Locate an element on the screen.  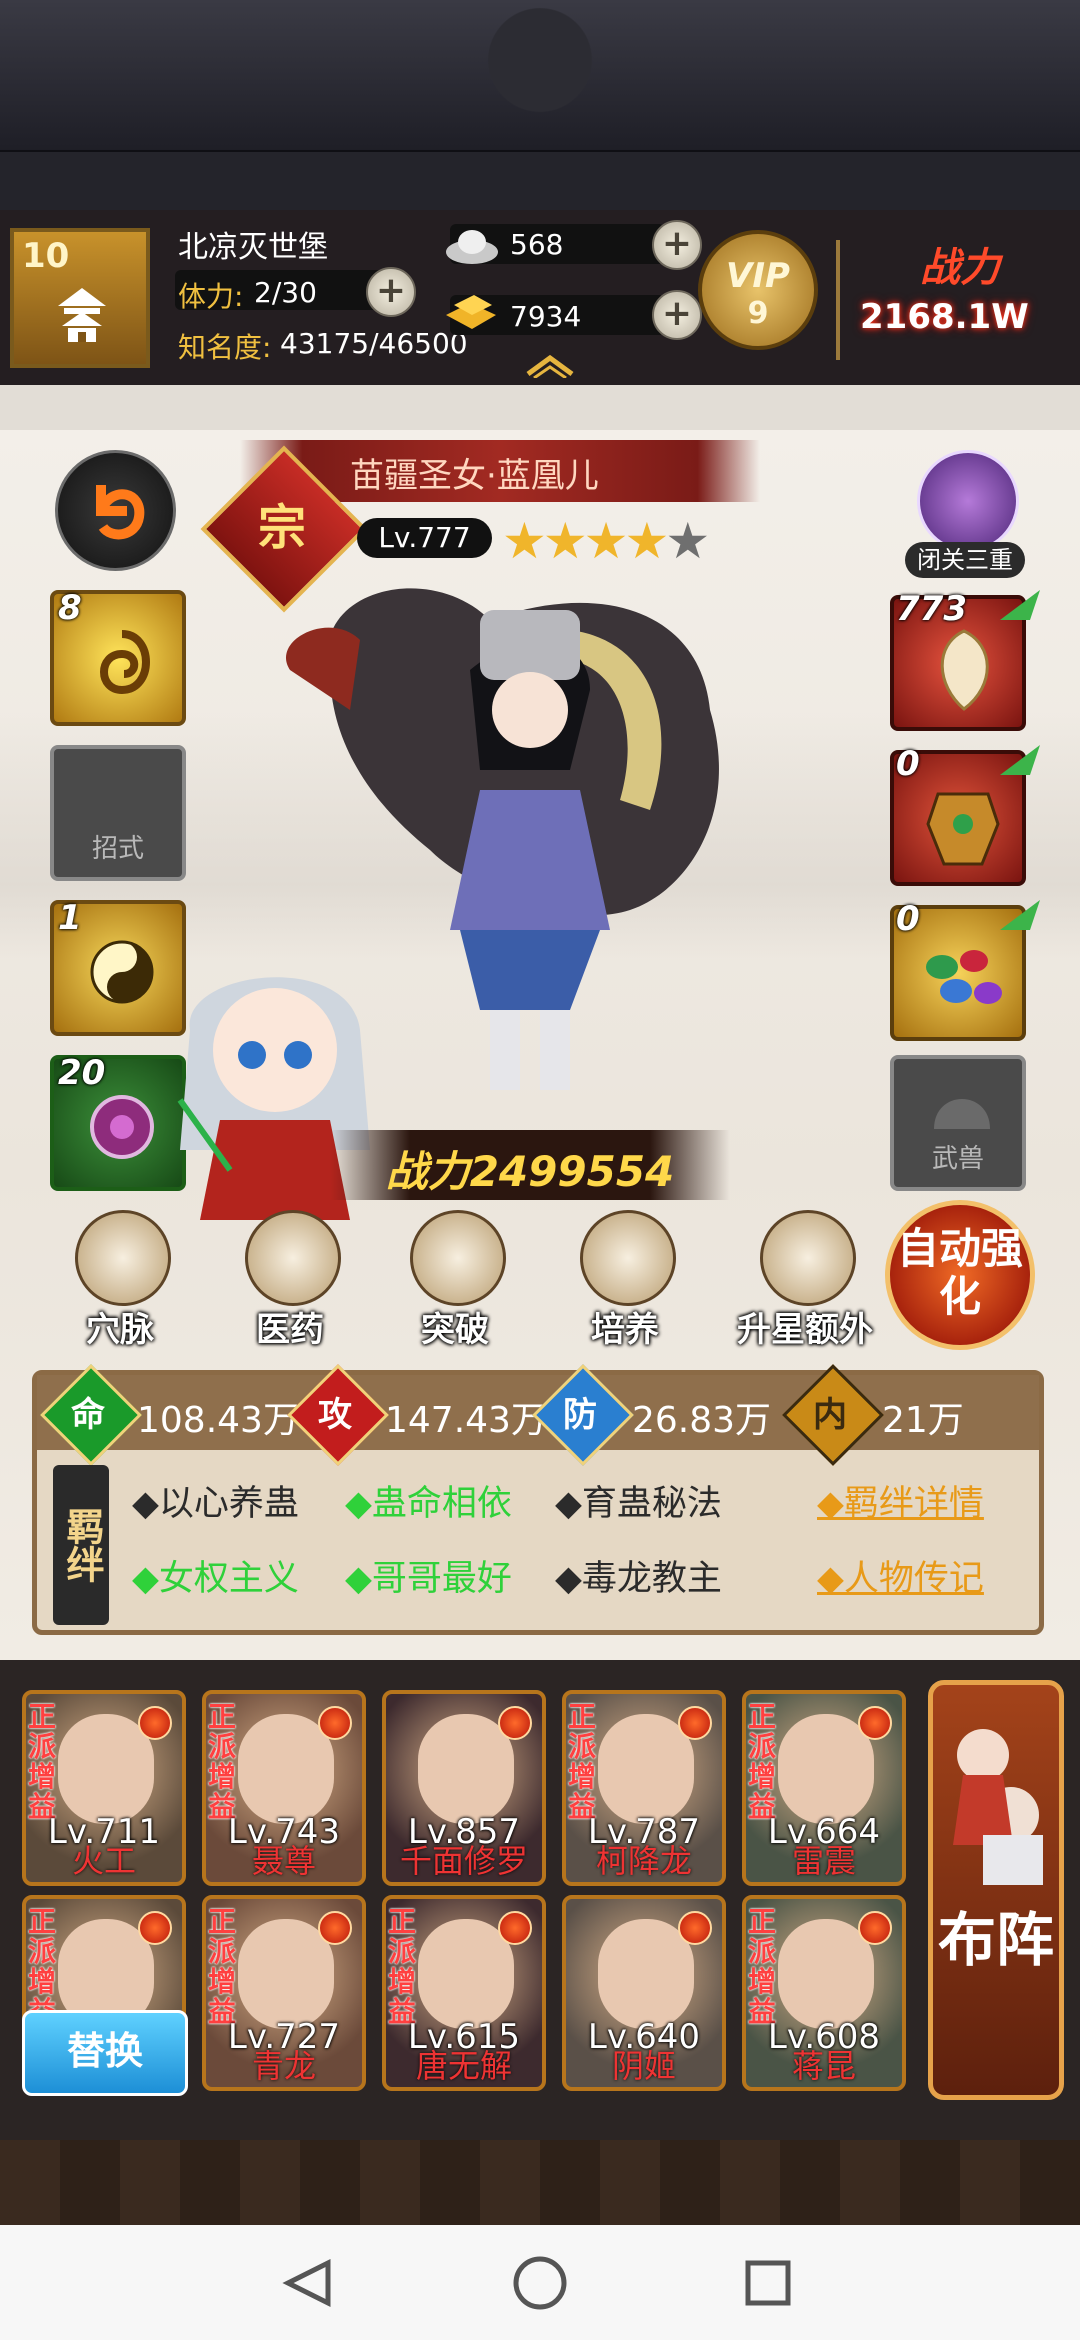
beast-icon is located at coordinates (962, 1114).